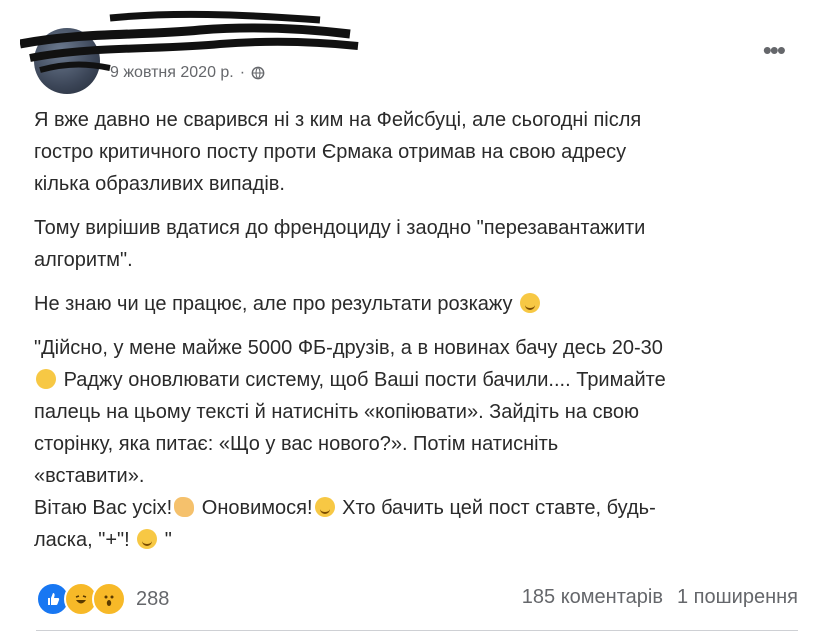 Image resolution: width=828 pixels, height=639 pixels. Describe the element at coordinates (184, 507) in the screenshot. I see `waving-hand-emoji-icon` at that location.